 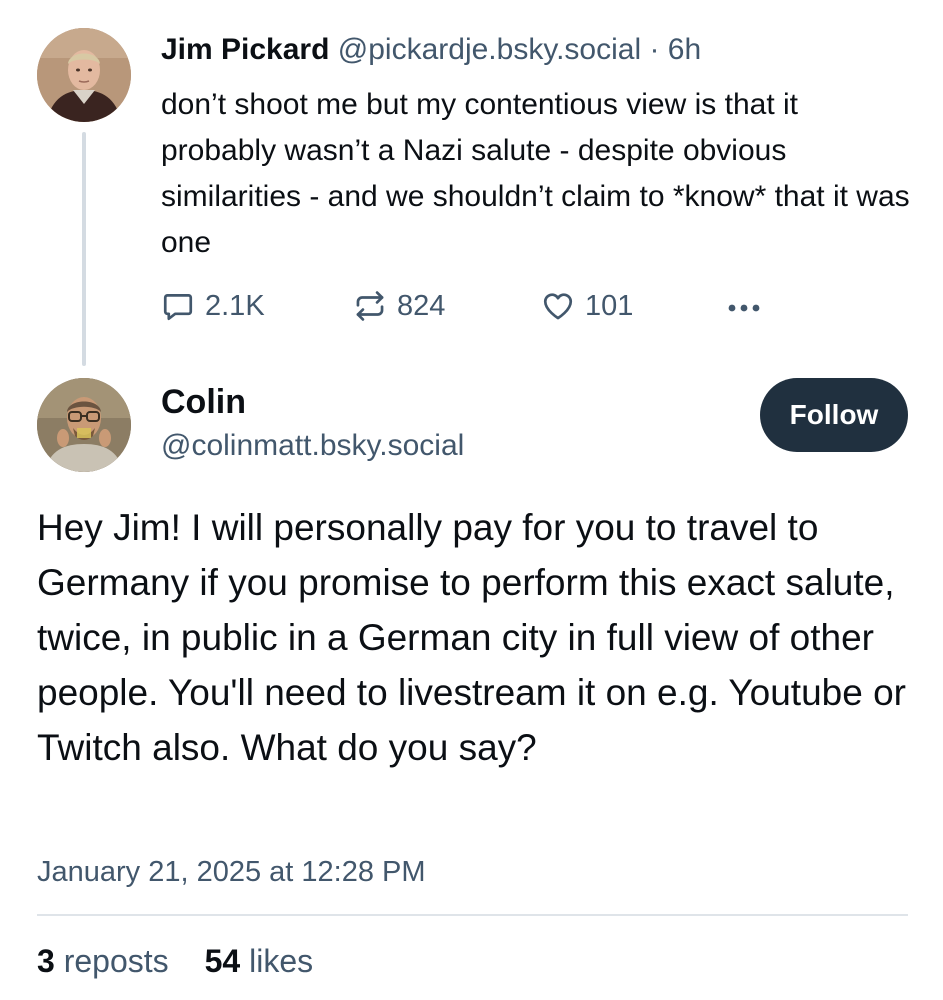 I want to click on parent-post-actions: 2.1K 824 101, so click(x=481, y=306).